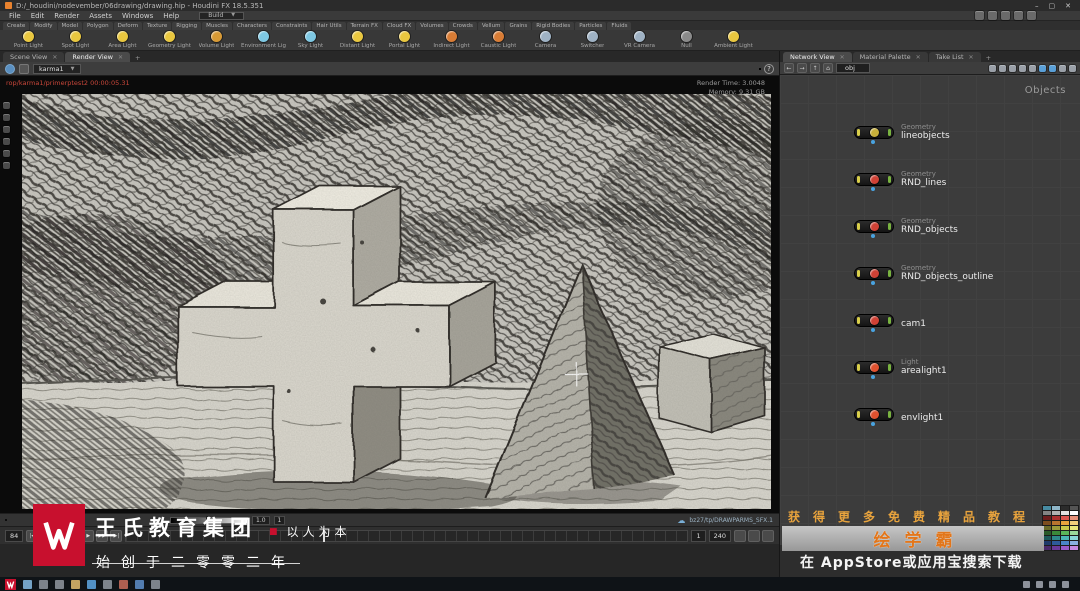  Describe the element at coordinates (545, 40) in the screenshot. I see `shelf-tool: Camera` at that location.